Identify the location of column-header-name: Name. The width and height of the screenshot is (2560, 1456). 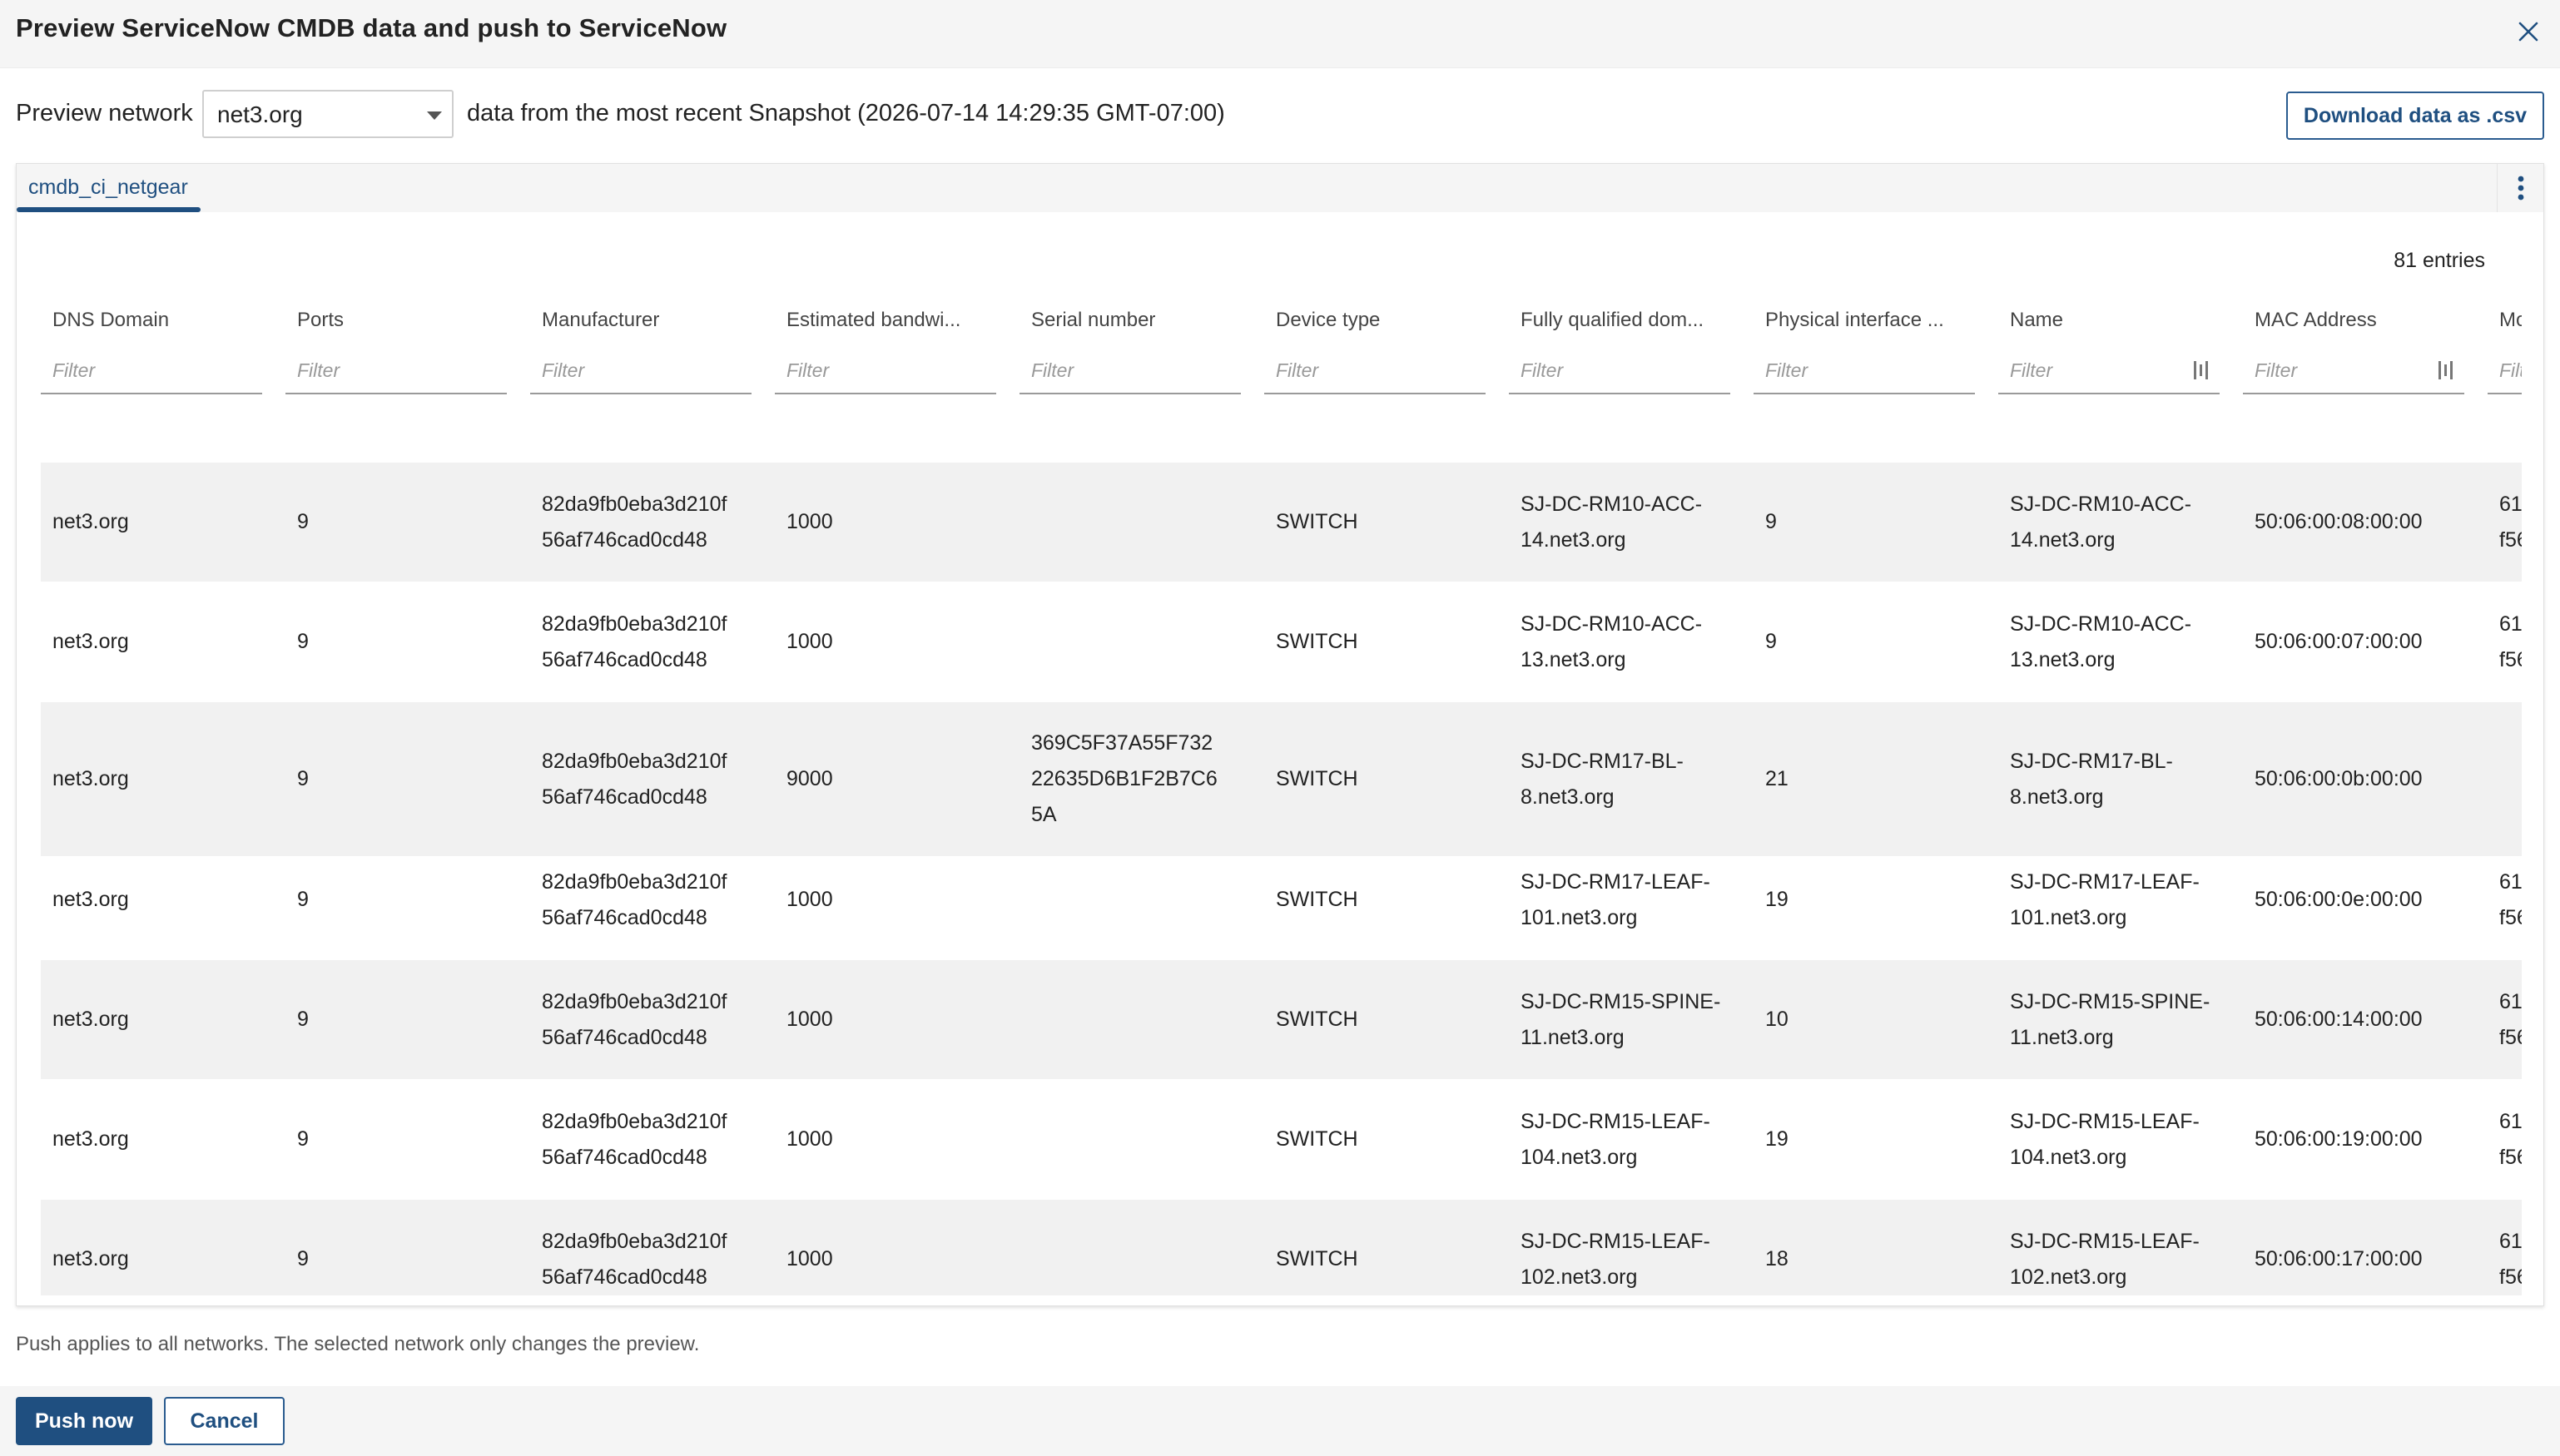
(2120, 320).